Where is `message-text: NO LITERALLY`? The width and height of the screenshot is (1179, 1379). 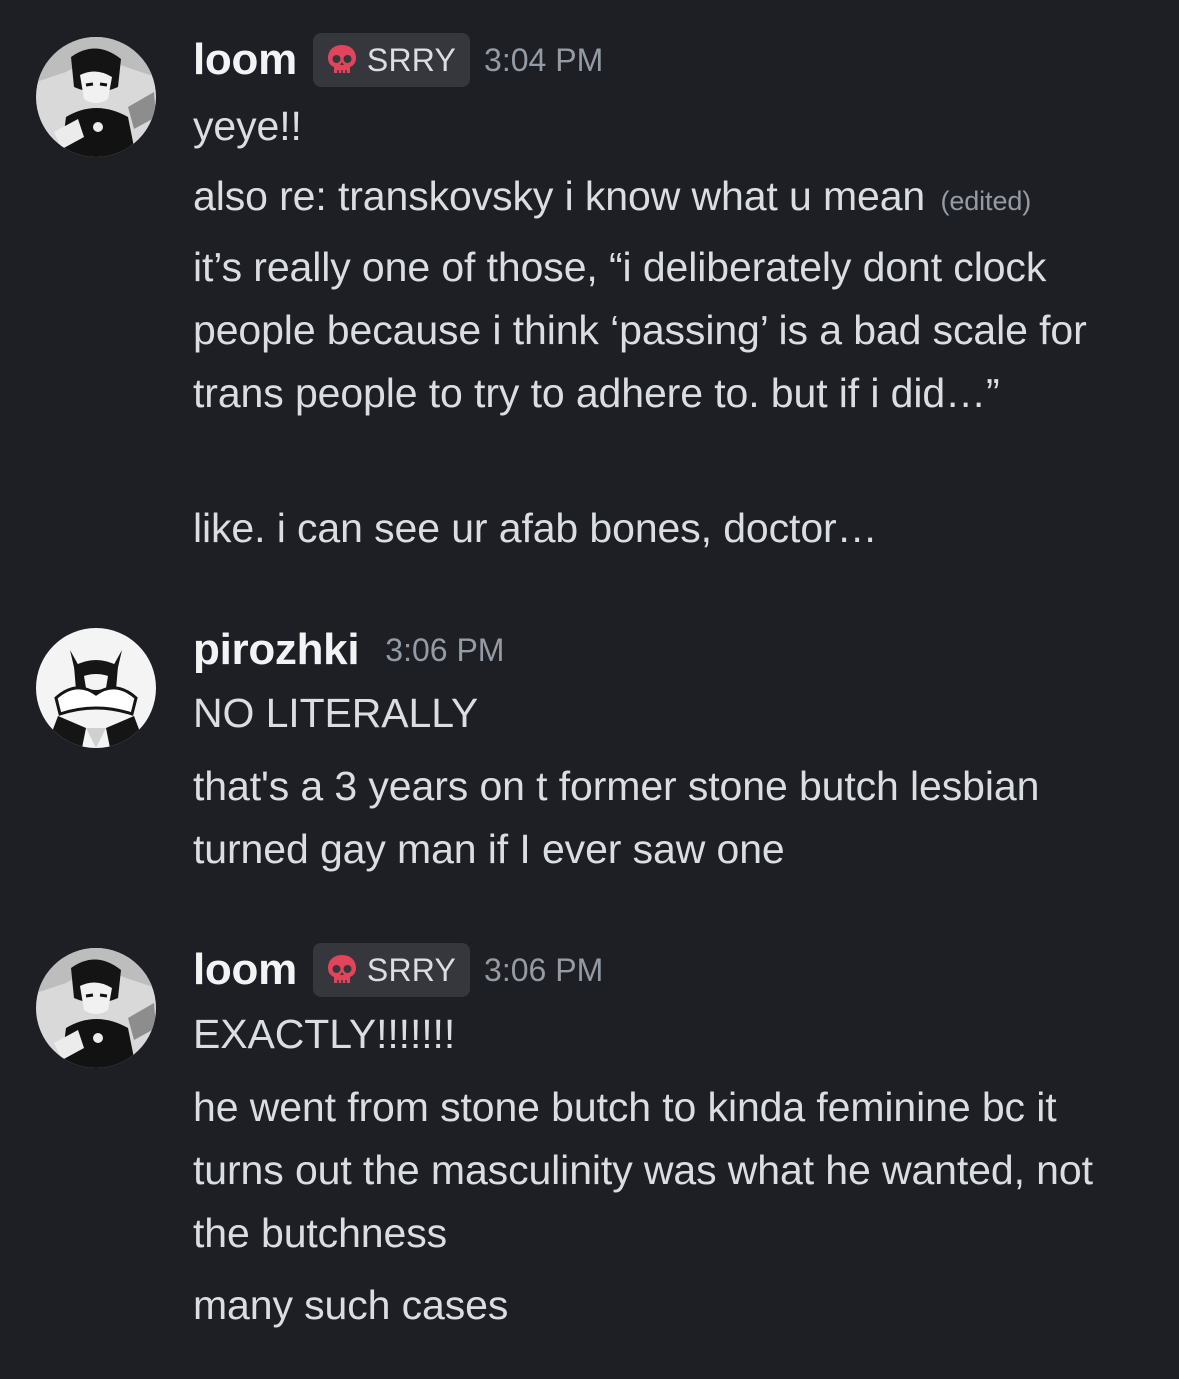
message-text: NO LITERALLY is located at coordinates (336, 713).